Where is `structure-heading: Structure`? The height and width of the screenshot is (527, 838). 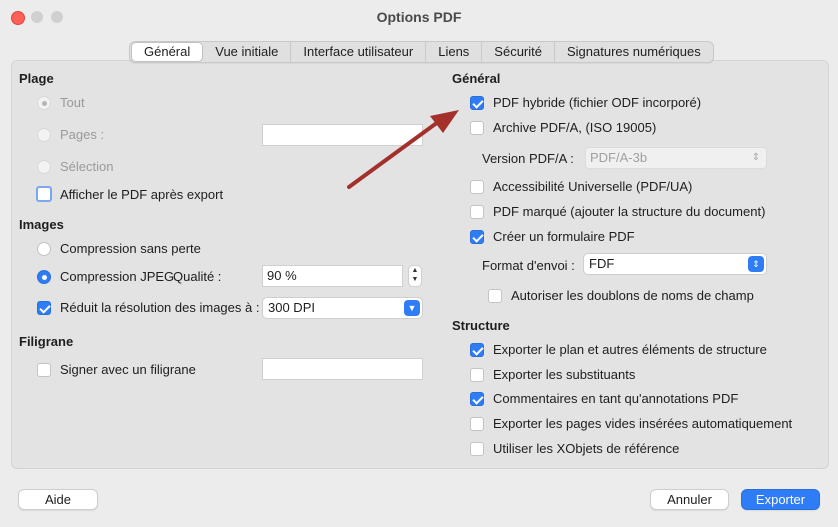
structure-heading: Structure is located at coordinates (481, 325).